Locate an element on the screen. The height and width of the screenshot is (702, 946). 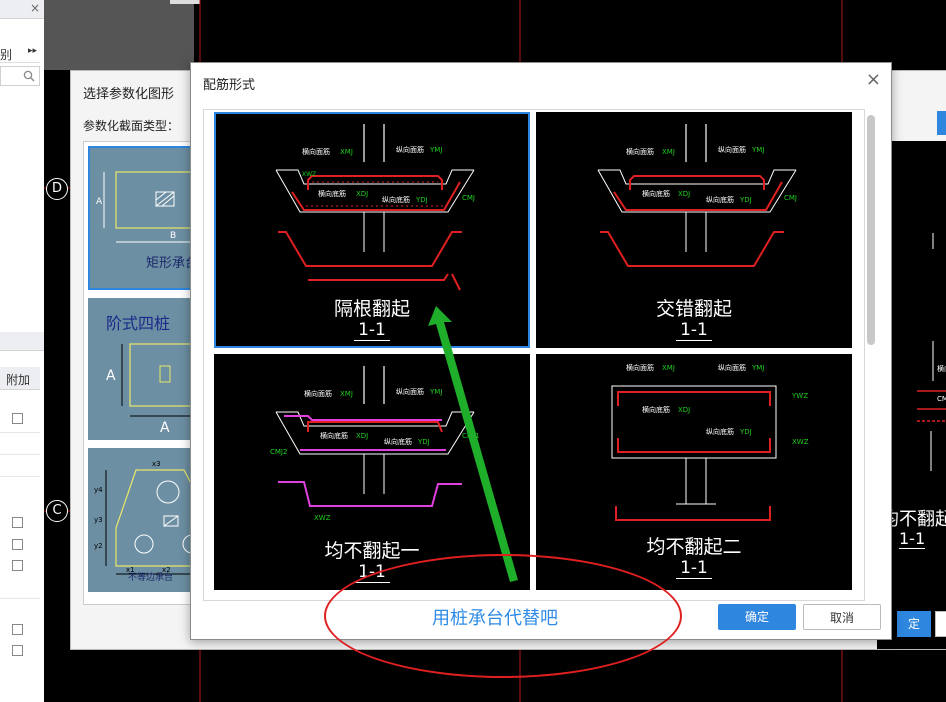
annotation-note: 用桩承台代替吧 is located at coordinates (495, 618).